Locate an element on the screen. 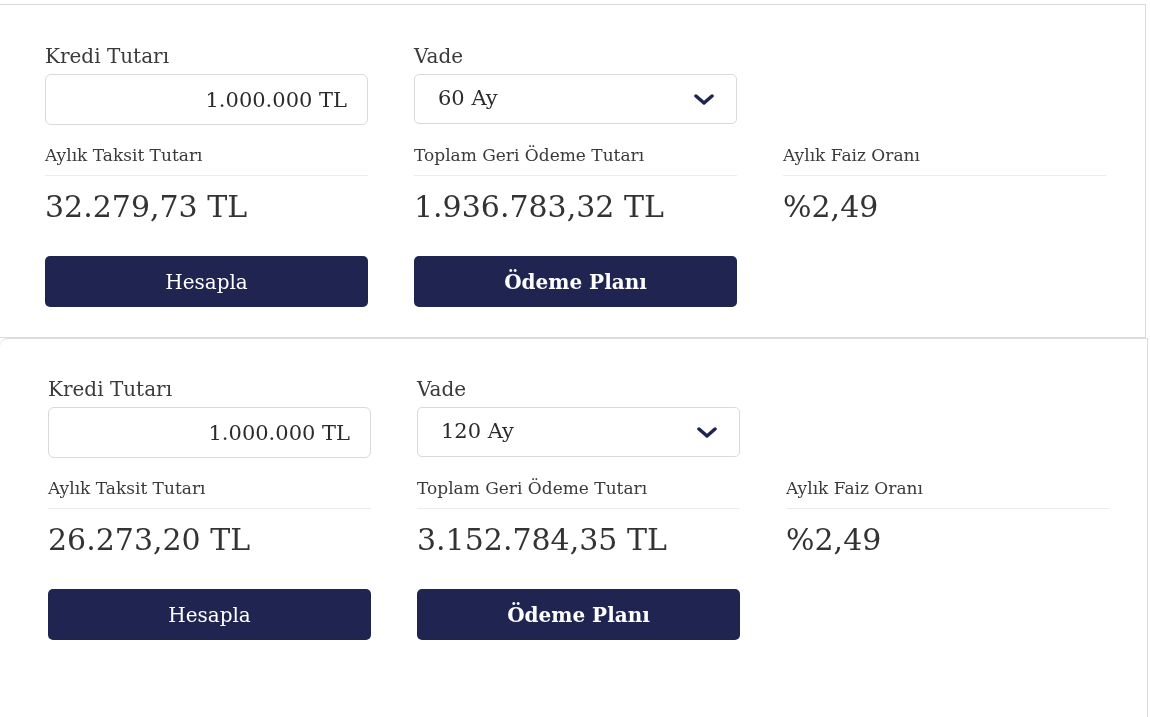 Image resolution: width=1150 pixels, height=717 pixels. result-value: 26.273,20 TL is located at coordinates (149, 540).